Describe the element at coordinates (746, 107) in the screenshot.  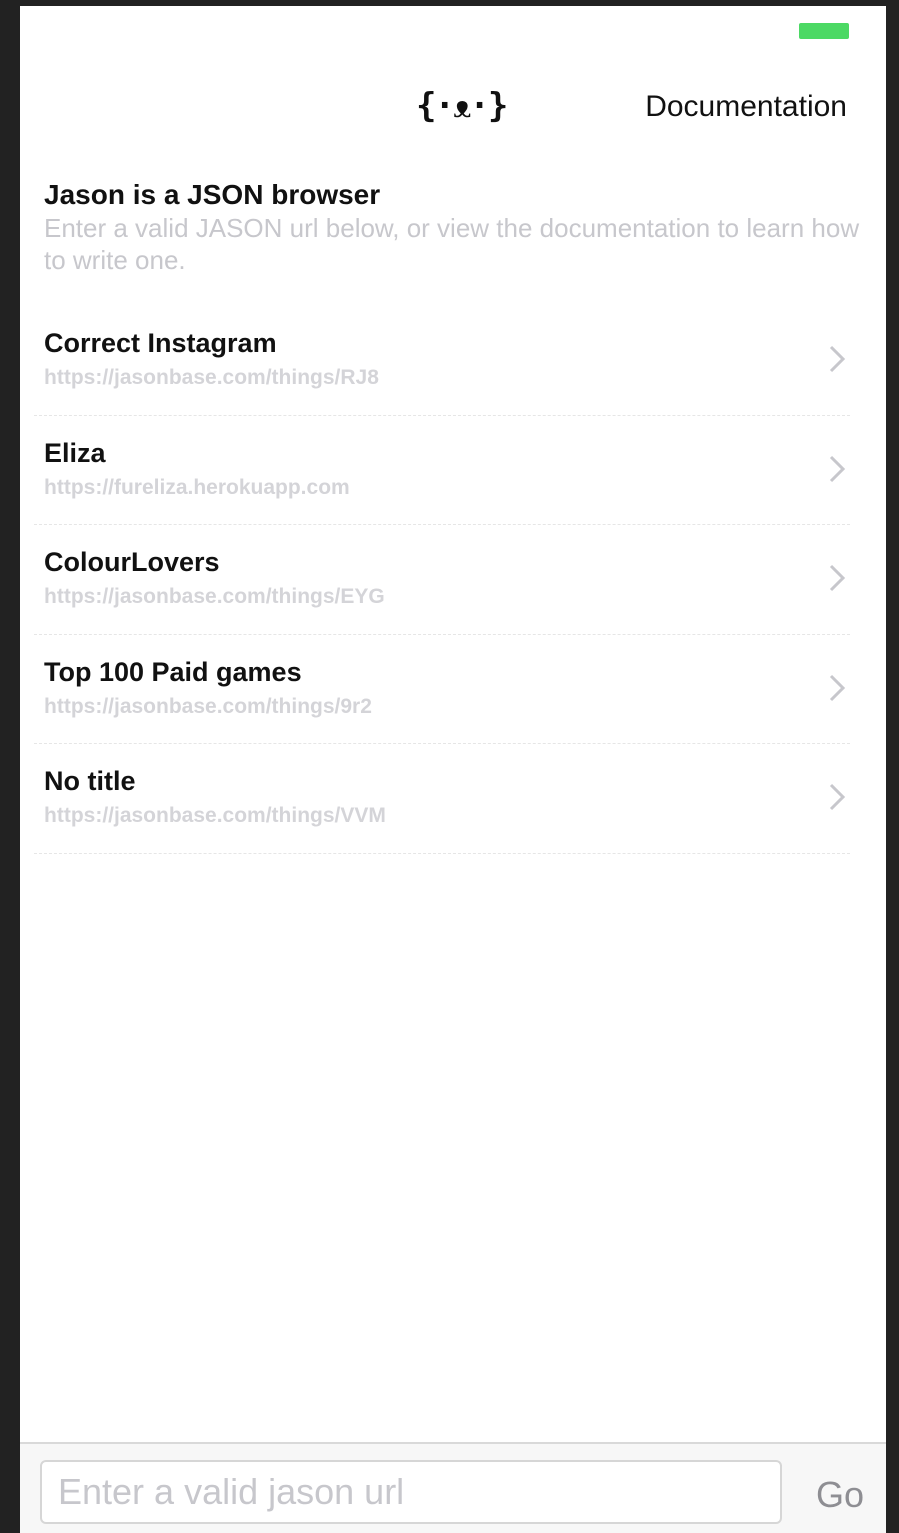
I see `documentation-button: Documentation` at that location.